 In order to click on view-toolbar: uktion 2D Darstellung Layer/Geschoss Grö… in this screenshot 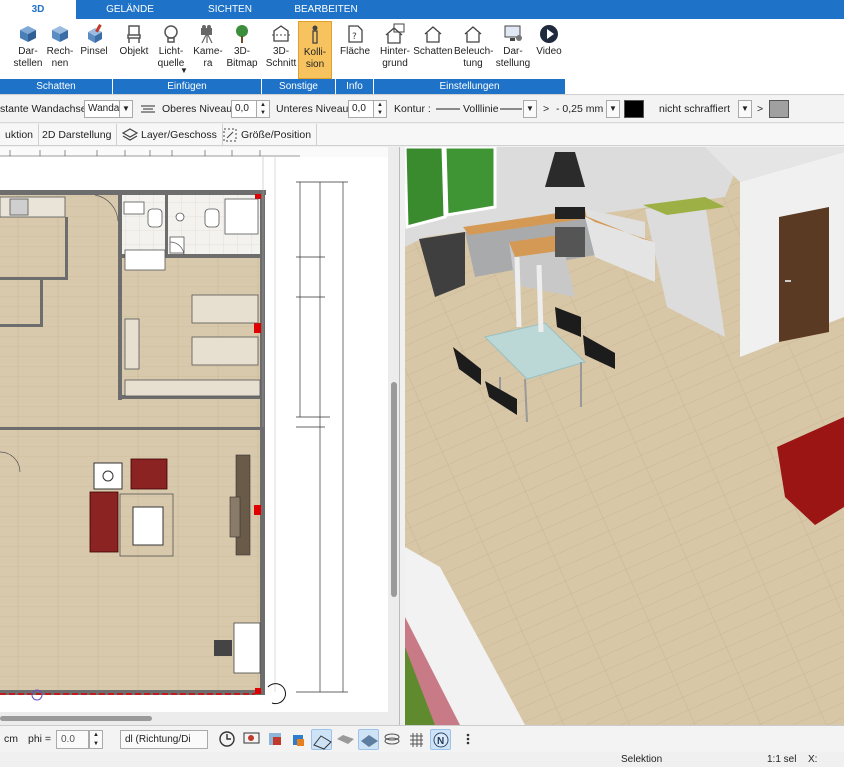, I will do `click(422, 135)`.